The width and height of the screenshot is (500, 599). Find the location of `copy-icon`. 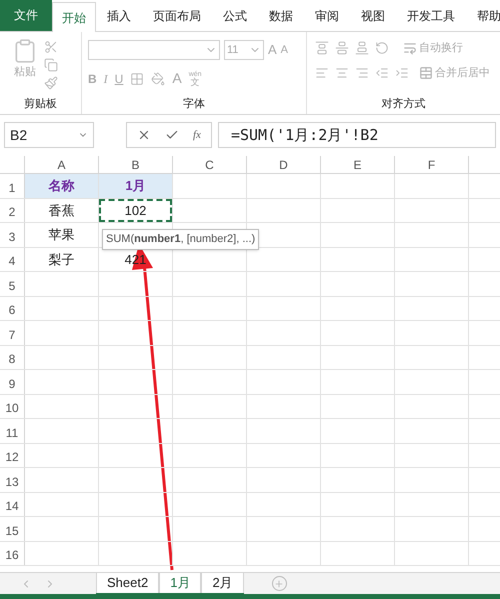

copy-icon is located at coordinates (51, 65).